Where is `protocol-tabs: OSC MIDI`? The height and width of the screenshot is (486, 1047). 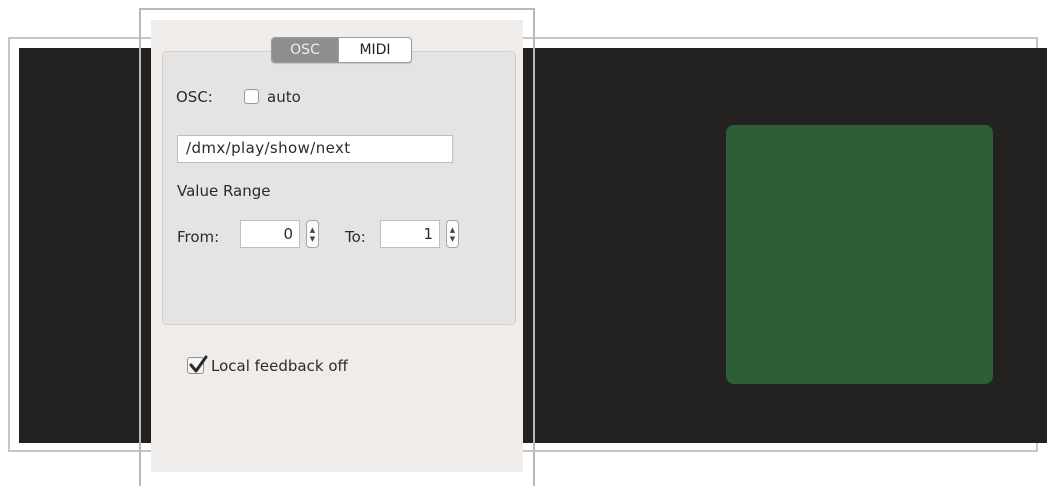 protocol-tabs: OSC MIDI is located at coordinates (341, 50).